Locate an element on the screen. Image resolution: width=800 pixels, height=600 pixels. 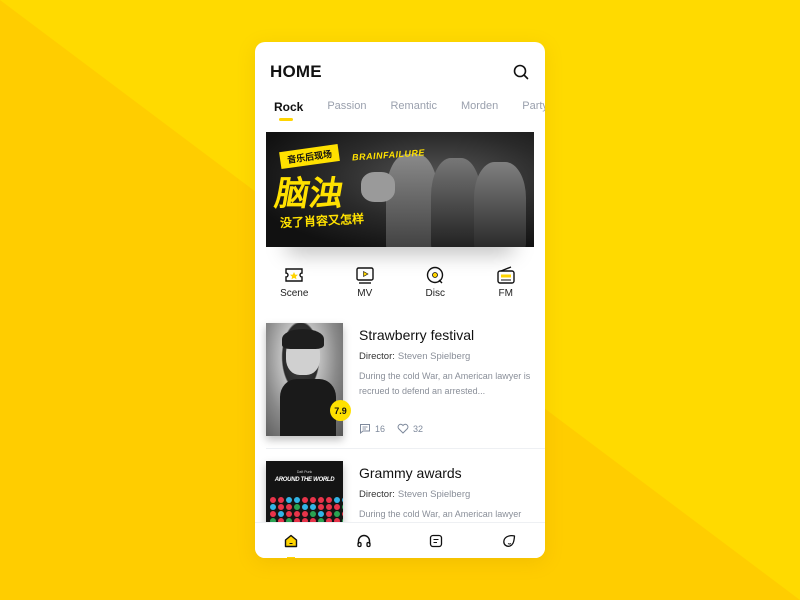
banner-fist is located at coordinates (378, 187).